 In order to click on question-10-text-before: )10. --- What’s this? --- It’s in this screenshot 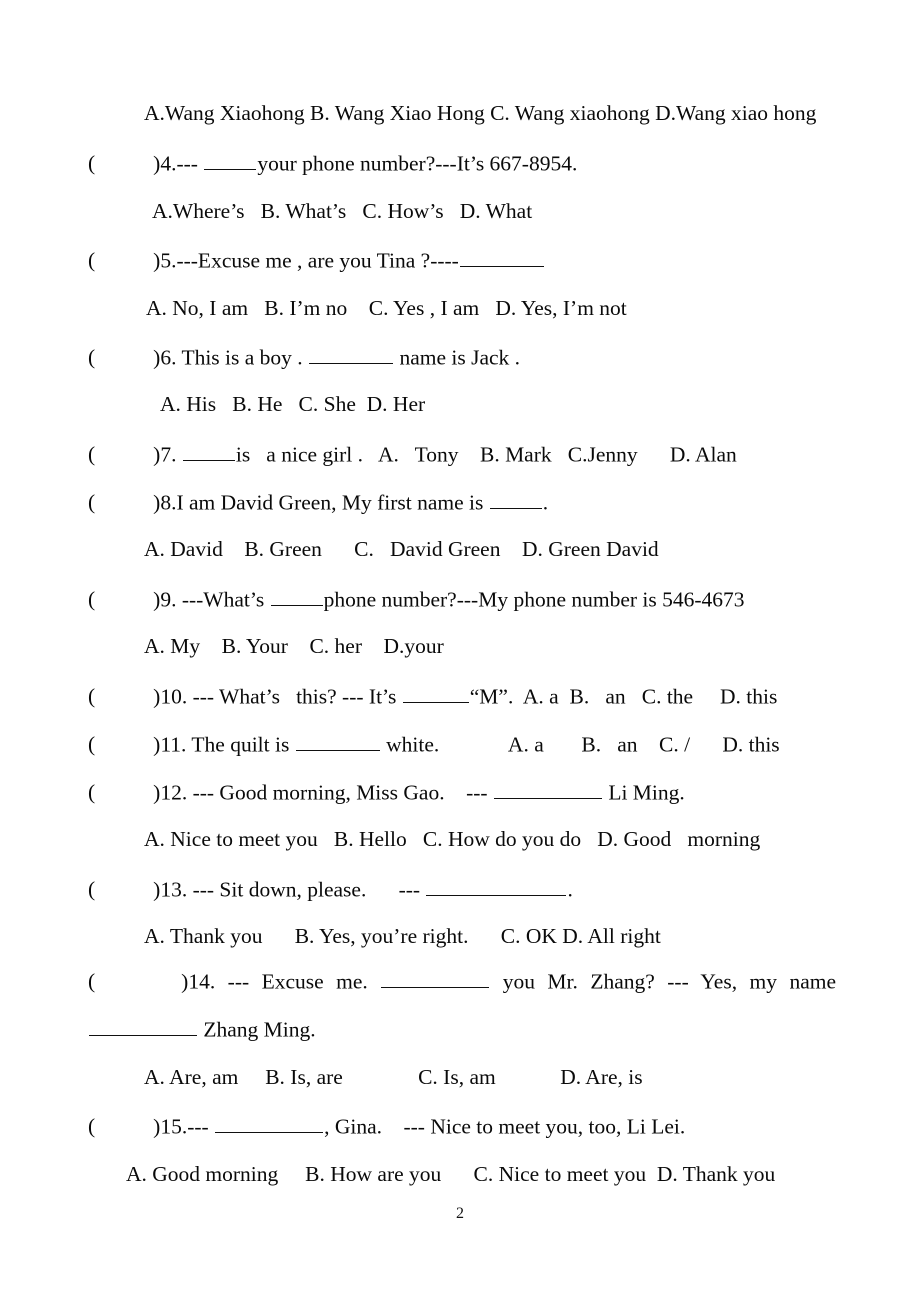, I will do `click(277, 696)`.